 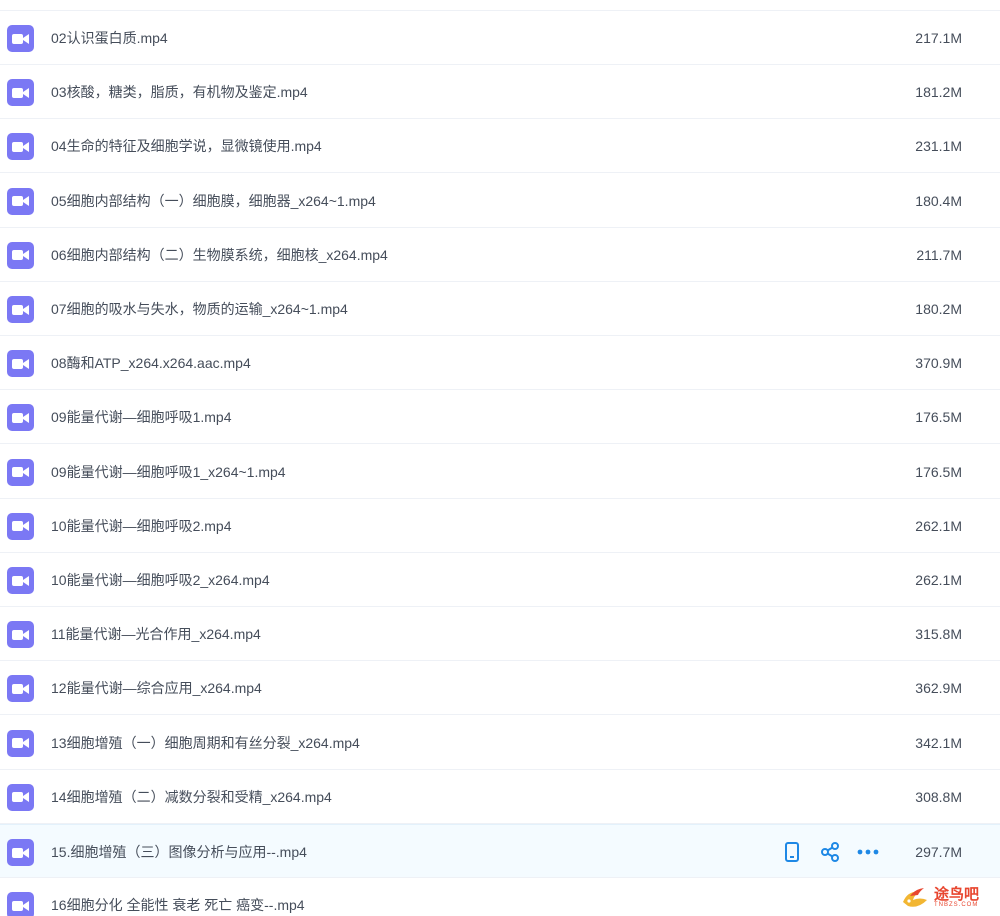 What do you see at coordinates (191, 797) in the screenshot?
I see `file-name: 14细胞增殖（二）减数分裂和受精_x264.mp4` at bounding box center [191, 797].